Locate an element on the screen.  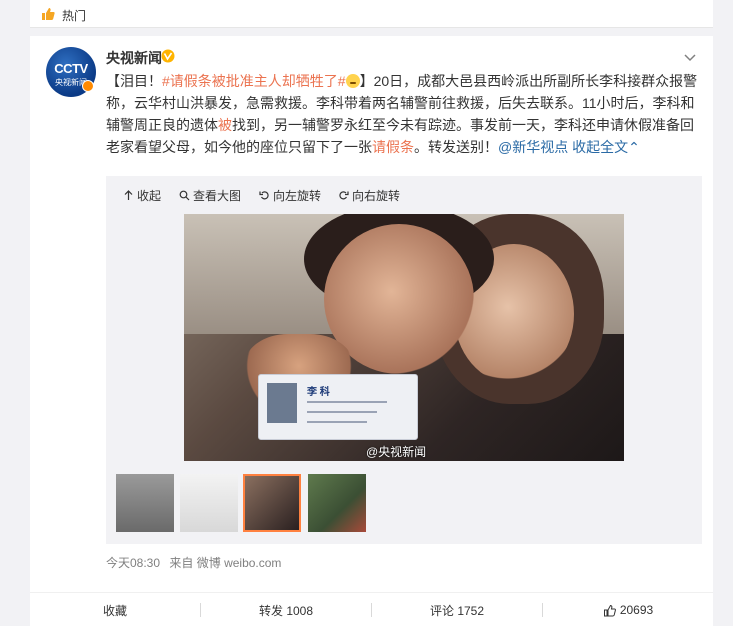
chevron-down-icon is located at coordinates (690, 57).